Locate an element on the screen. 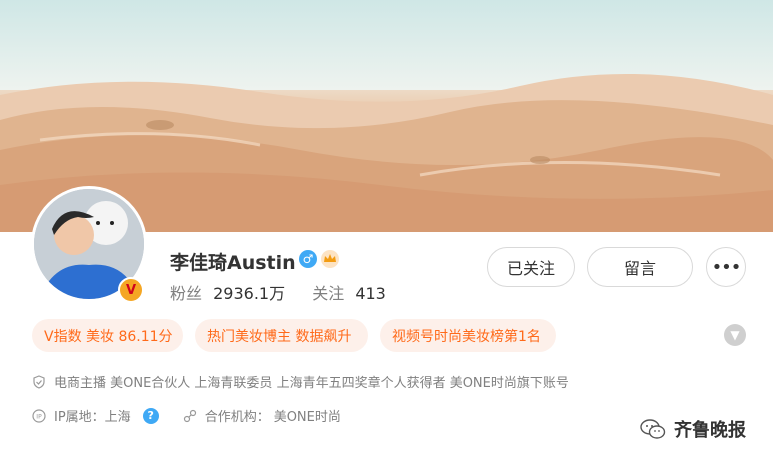 The height and width of the screenshot is (464, 773). watermark: 齐鲁晚报 is located at coordinates (693, 429).